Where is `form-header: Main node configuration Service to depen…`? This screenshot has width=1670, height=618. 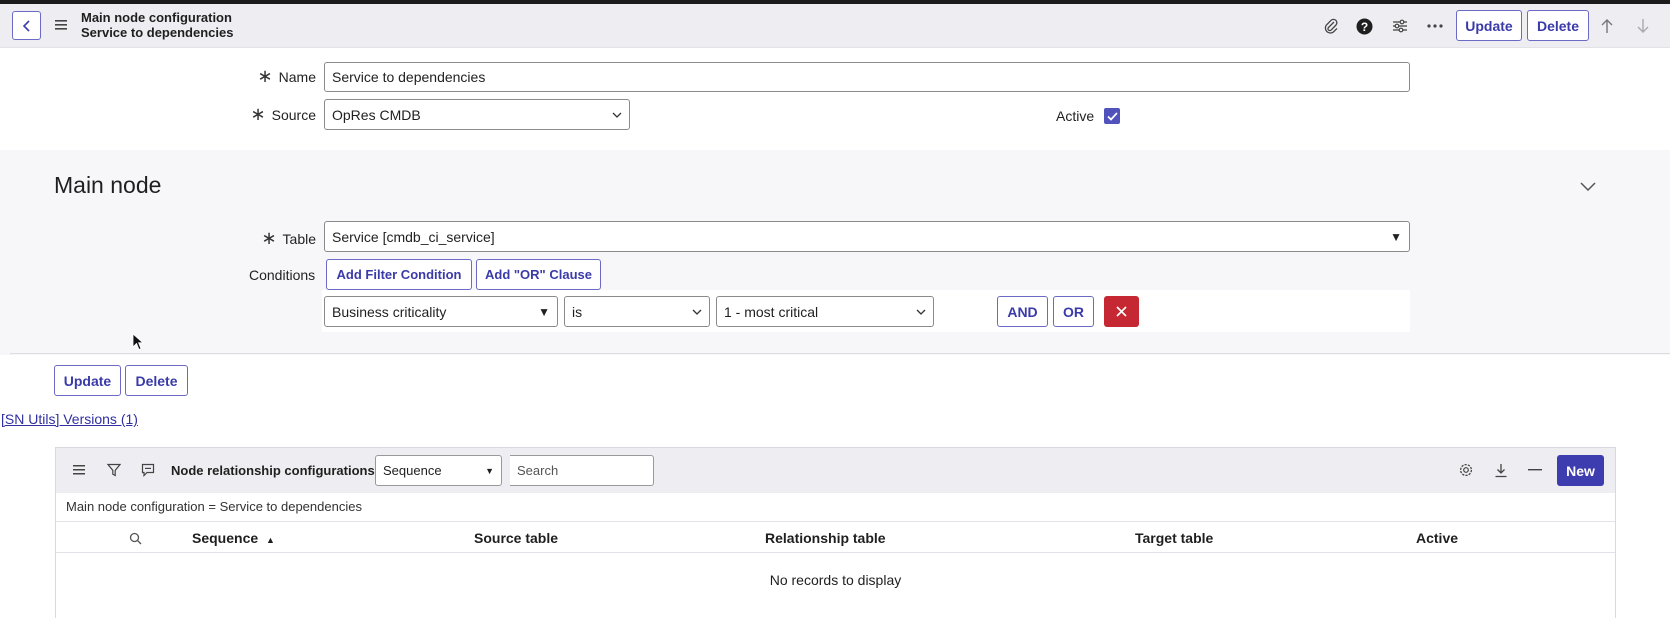
form-header: Main node configuration Service to depen… is located at coordinates (835, 26).